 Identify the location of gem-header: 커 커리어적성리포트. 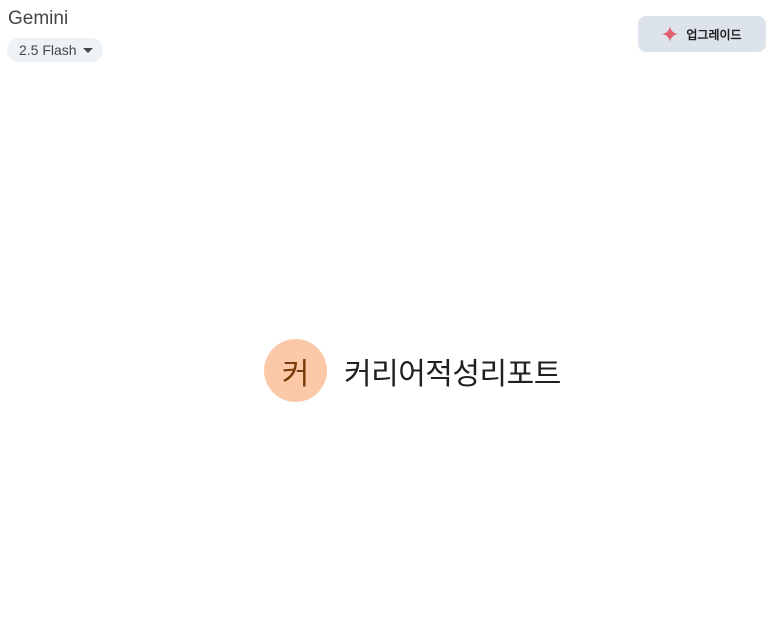
(412, 370).